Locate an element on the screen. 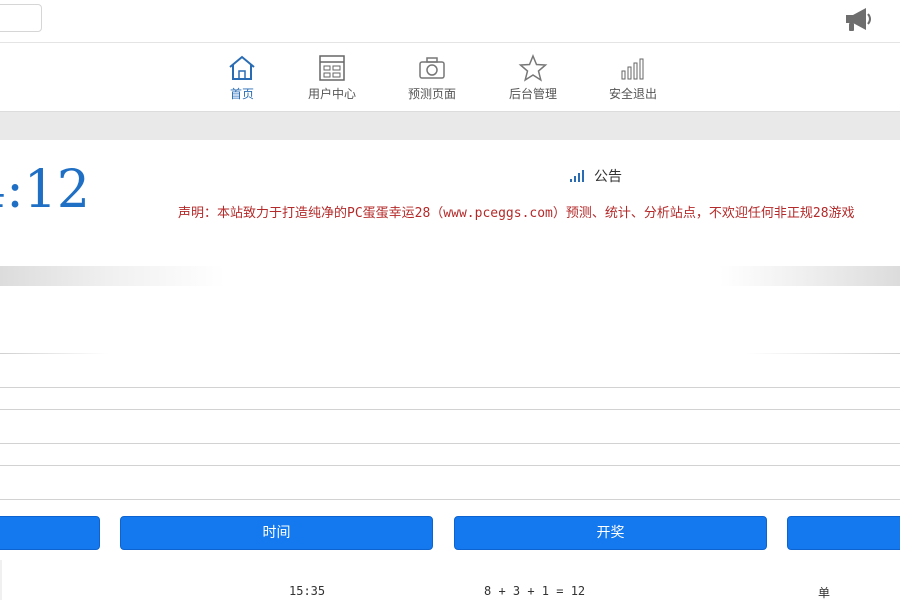  notice-title: 公告 is located at coordinates (596, 176).